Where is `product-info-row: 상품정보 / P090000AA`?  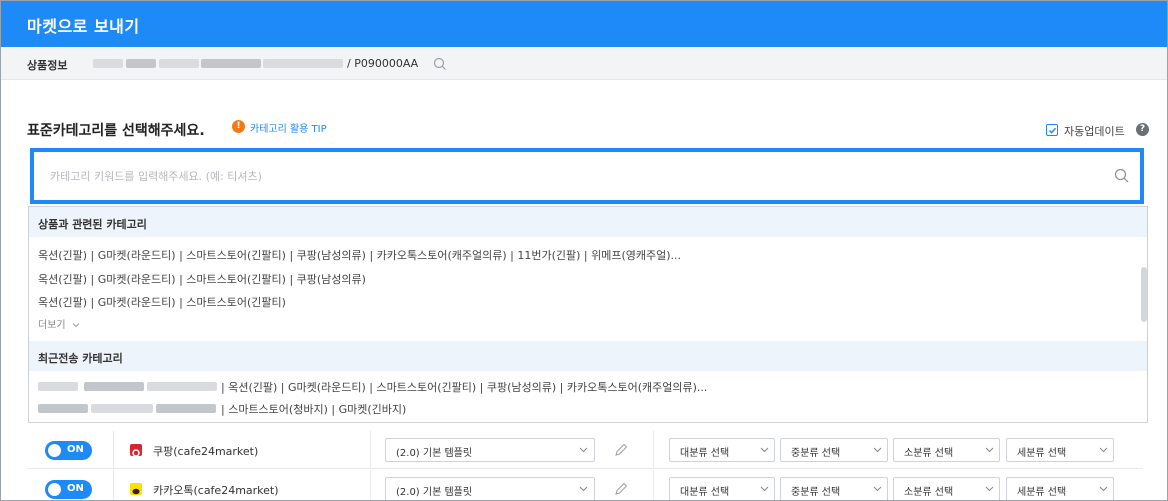
product-info-row: 상품정보 / P090000AA is located at coordinates (584, 63).